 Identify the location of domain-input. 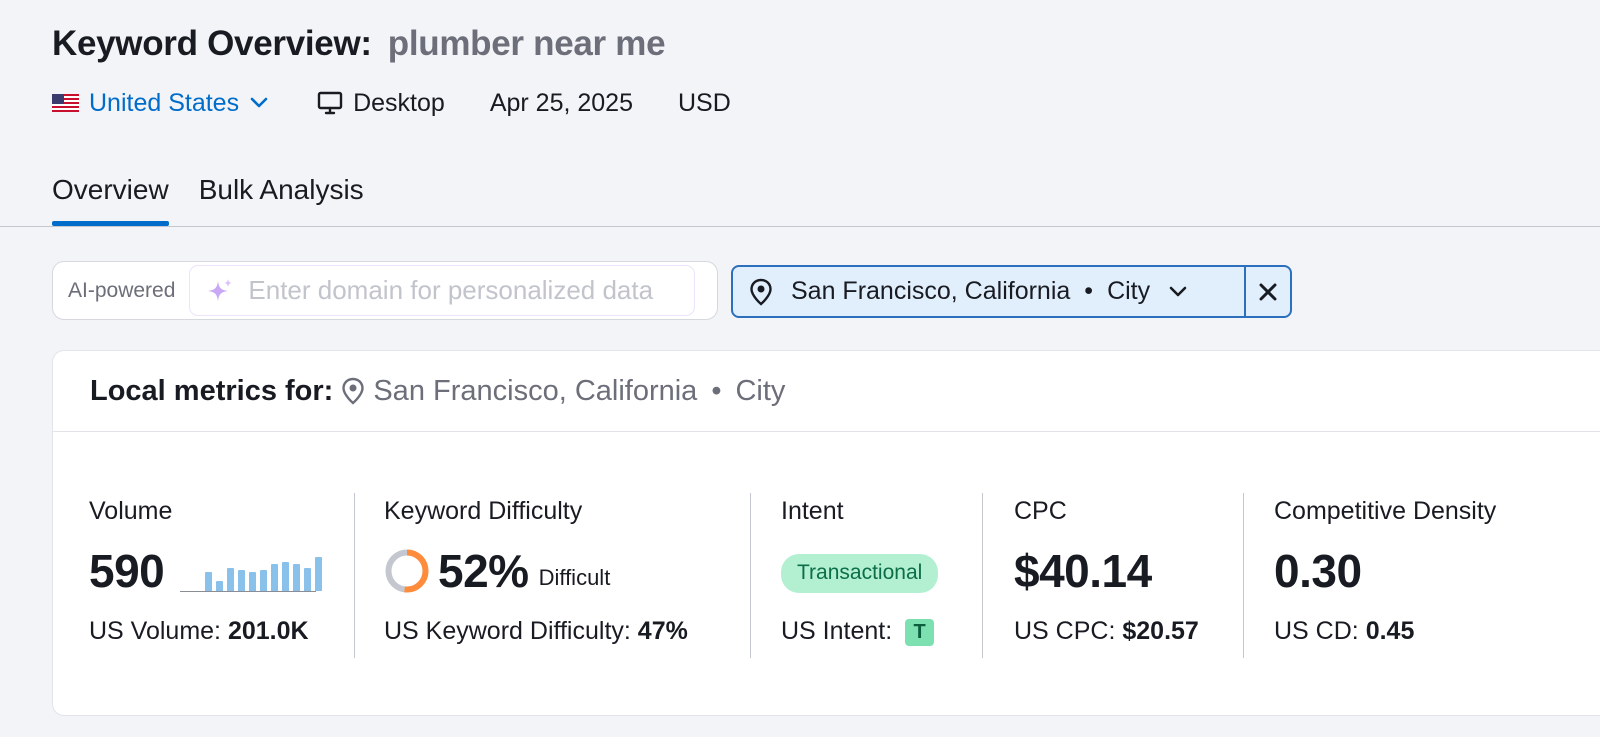
(463, 290).